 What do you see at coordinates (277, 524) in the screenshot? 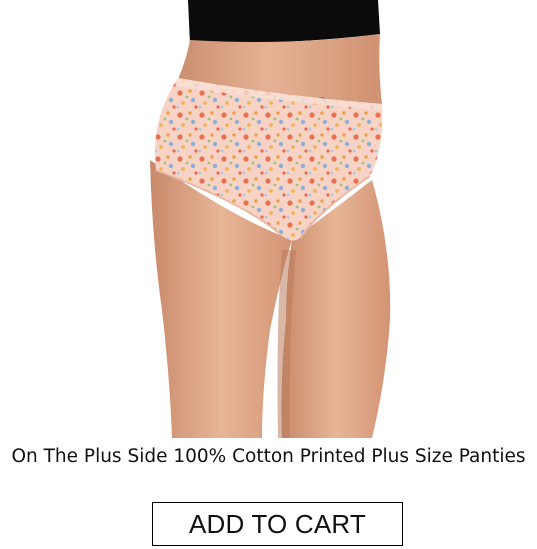
I see `add-to-cart-button: ADD TO CART` at bounding box center [277, 524].